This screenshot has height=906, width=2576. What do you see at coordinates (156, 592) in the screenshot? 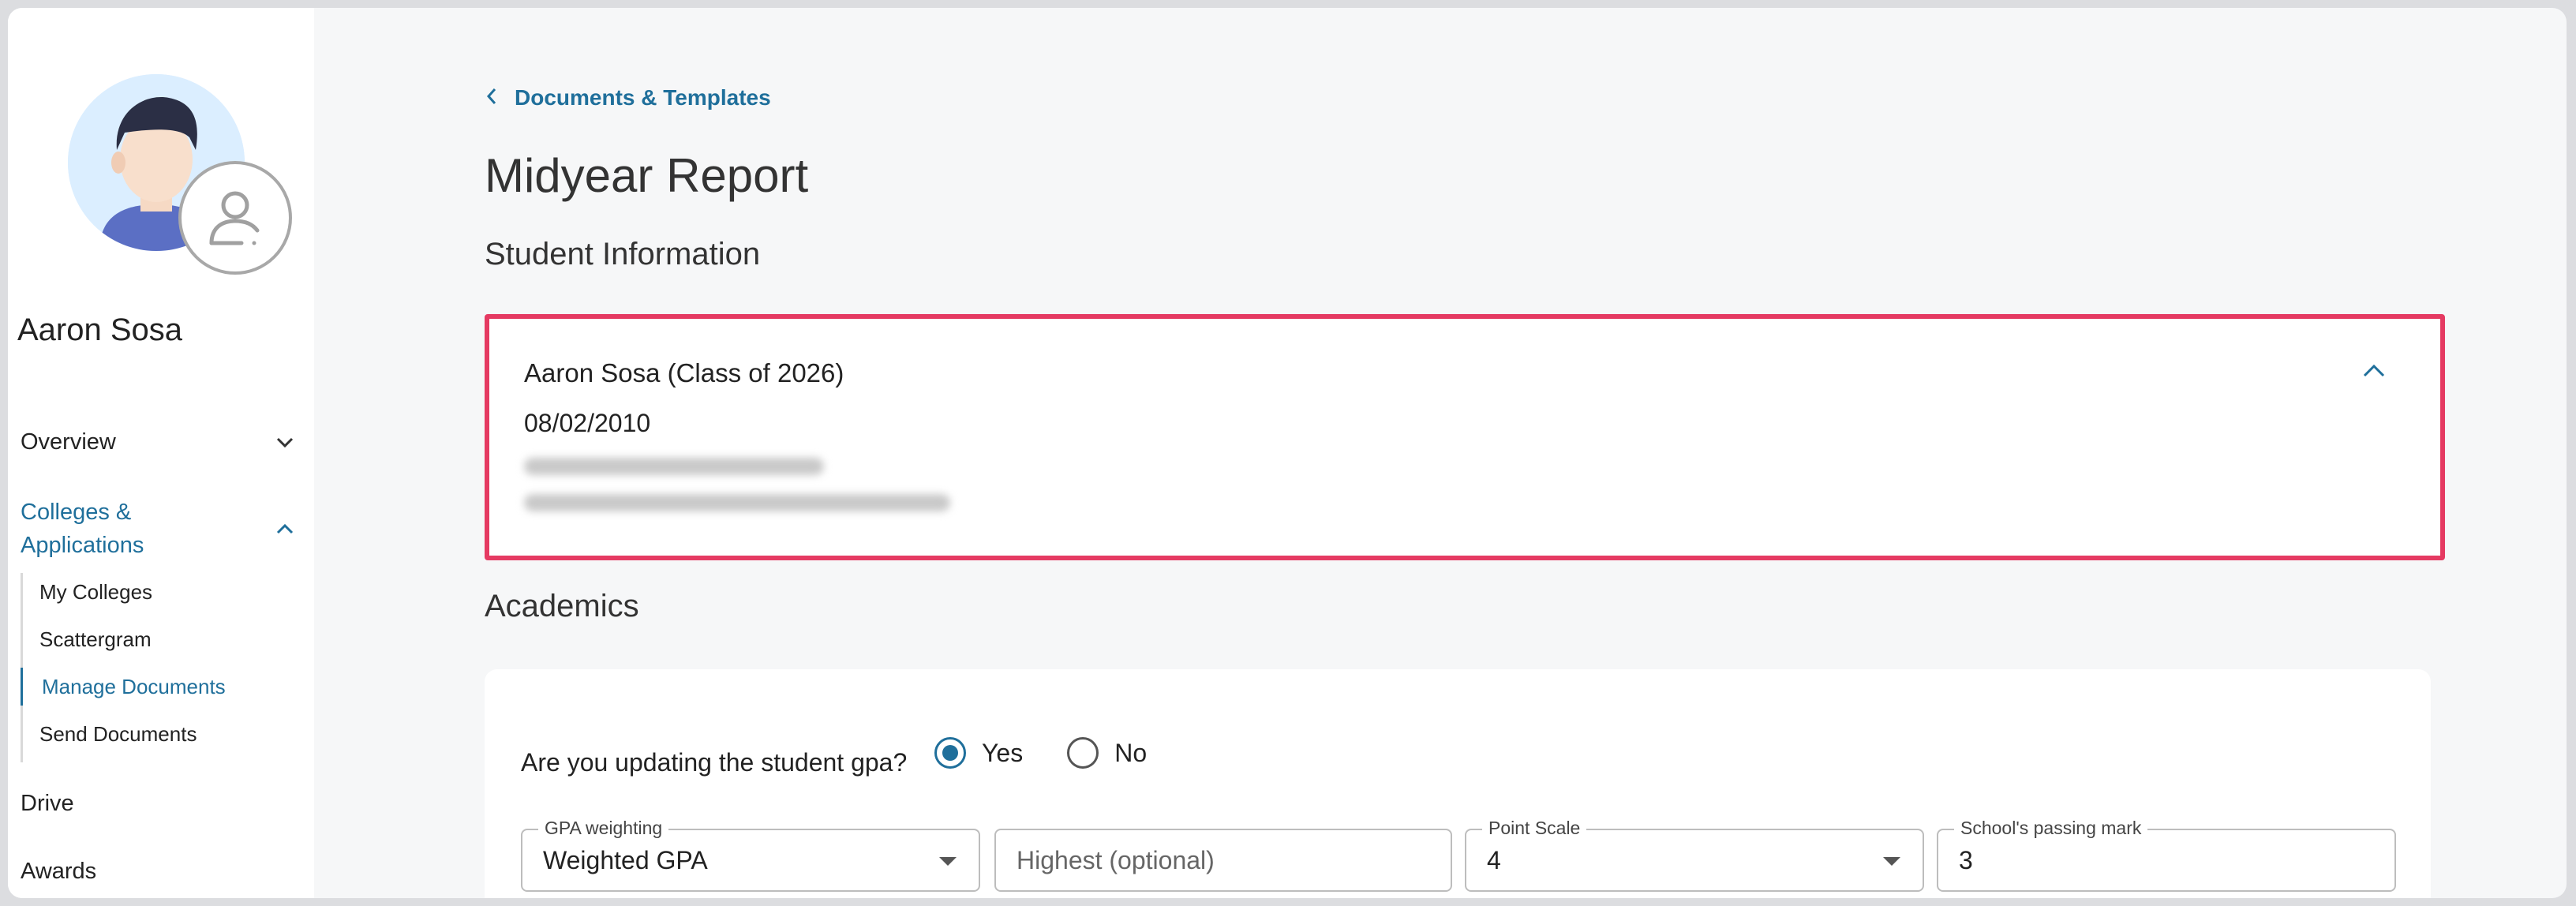
I see `subnav-item-my-colleges: My Colleges` at bounding box center [156, 592].